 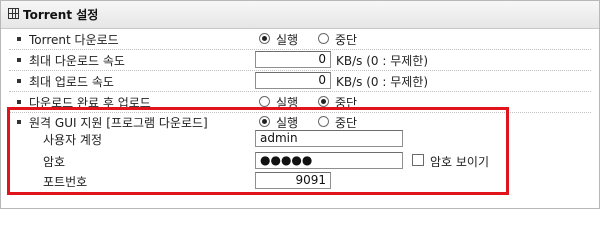 What do you see at coordinates (61, 15) in the screenshot?
I see `panel-title: Torrent 설정` at bounding box center [61, 15].